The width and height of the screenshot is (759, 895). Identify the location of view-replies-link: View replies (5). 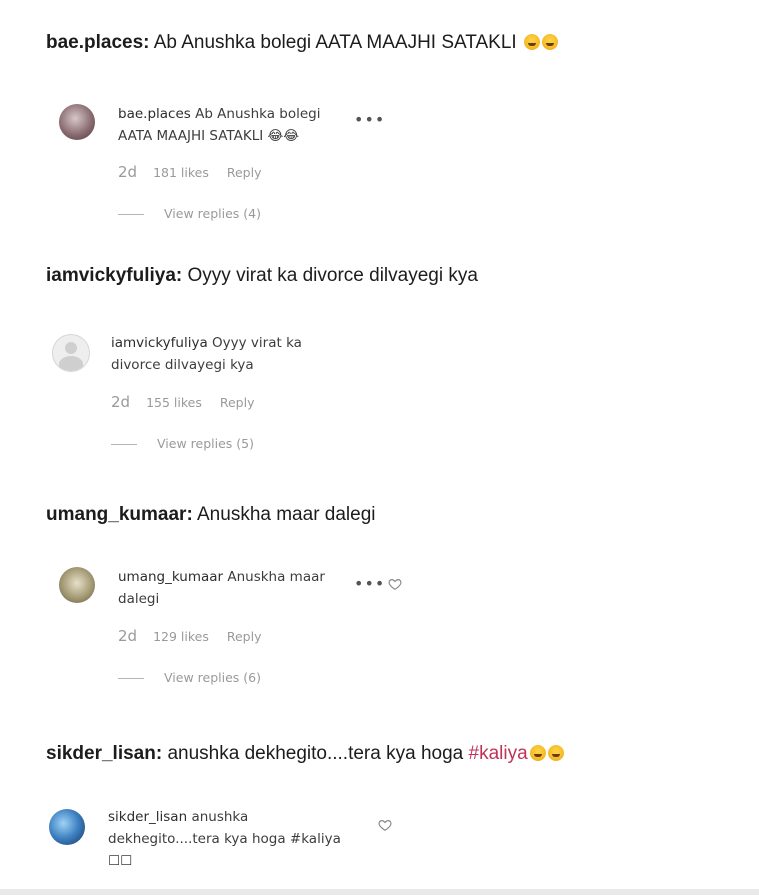
(182, 443).